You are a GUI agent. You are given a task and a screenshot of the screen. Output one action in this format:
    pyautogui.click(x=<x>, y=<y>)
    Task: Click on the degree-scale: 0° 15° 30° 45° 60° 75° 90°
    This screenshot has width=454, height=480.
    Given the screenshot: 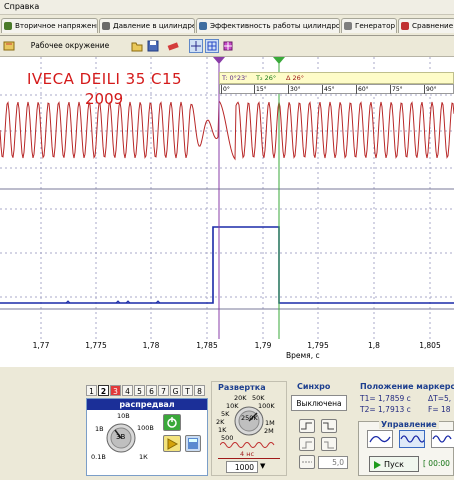 What is the action you would take?
    pyautogui.click(x=336, y=89)
    